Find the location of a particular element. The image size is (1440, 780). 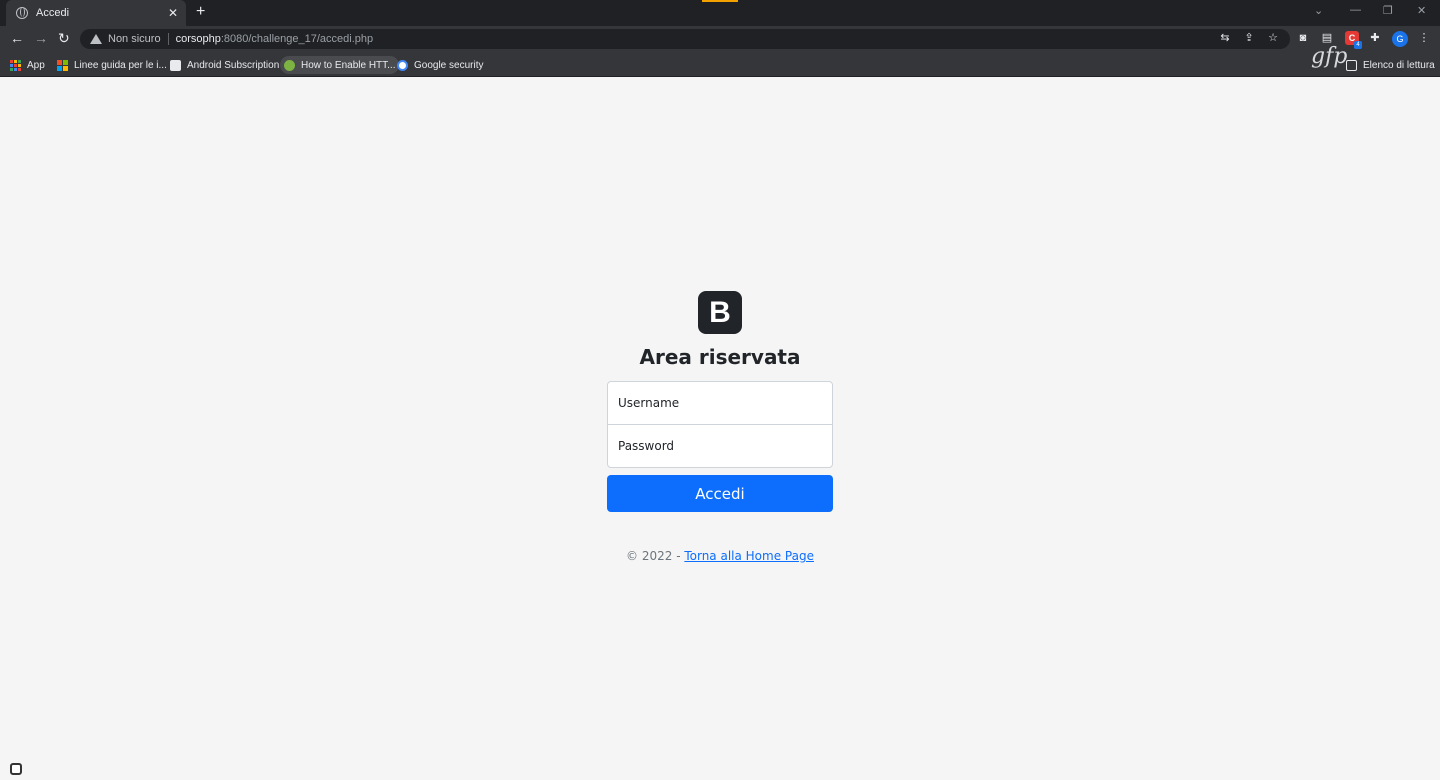

bookmark-label: Android Subscription is located at coordinates (233, 65).